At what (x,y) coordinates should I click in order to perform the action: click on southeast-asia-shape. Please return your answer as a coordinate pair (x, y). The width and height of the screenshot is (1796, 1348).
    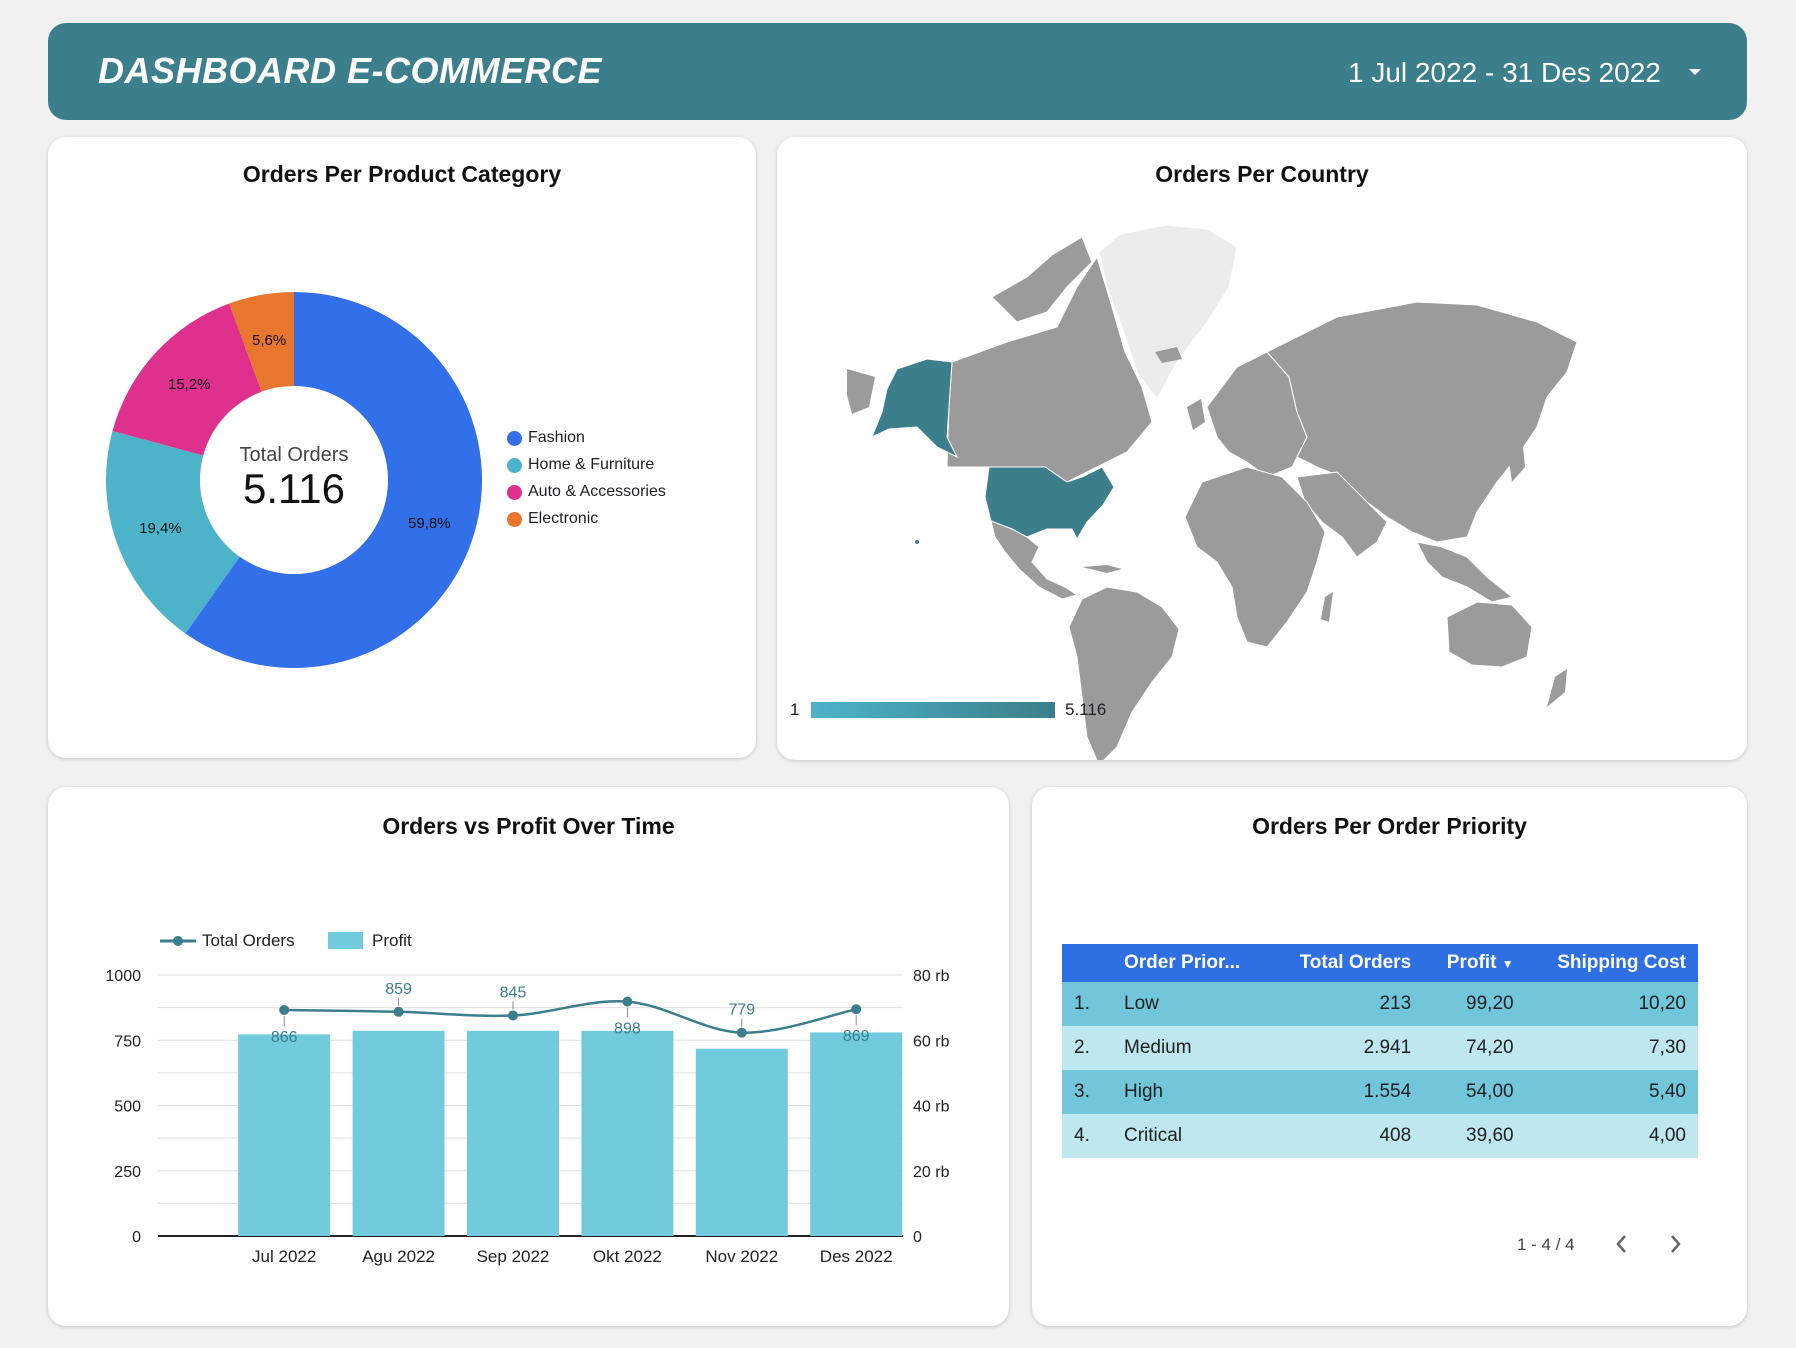
    Looking at the image, I should click on (1465, 572).